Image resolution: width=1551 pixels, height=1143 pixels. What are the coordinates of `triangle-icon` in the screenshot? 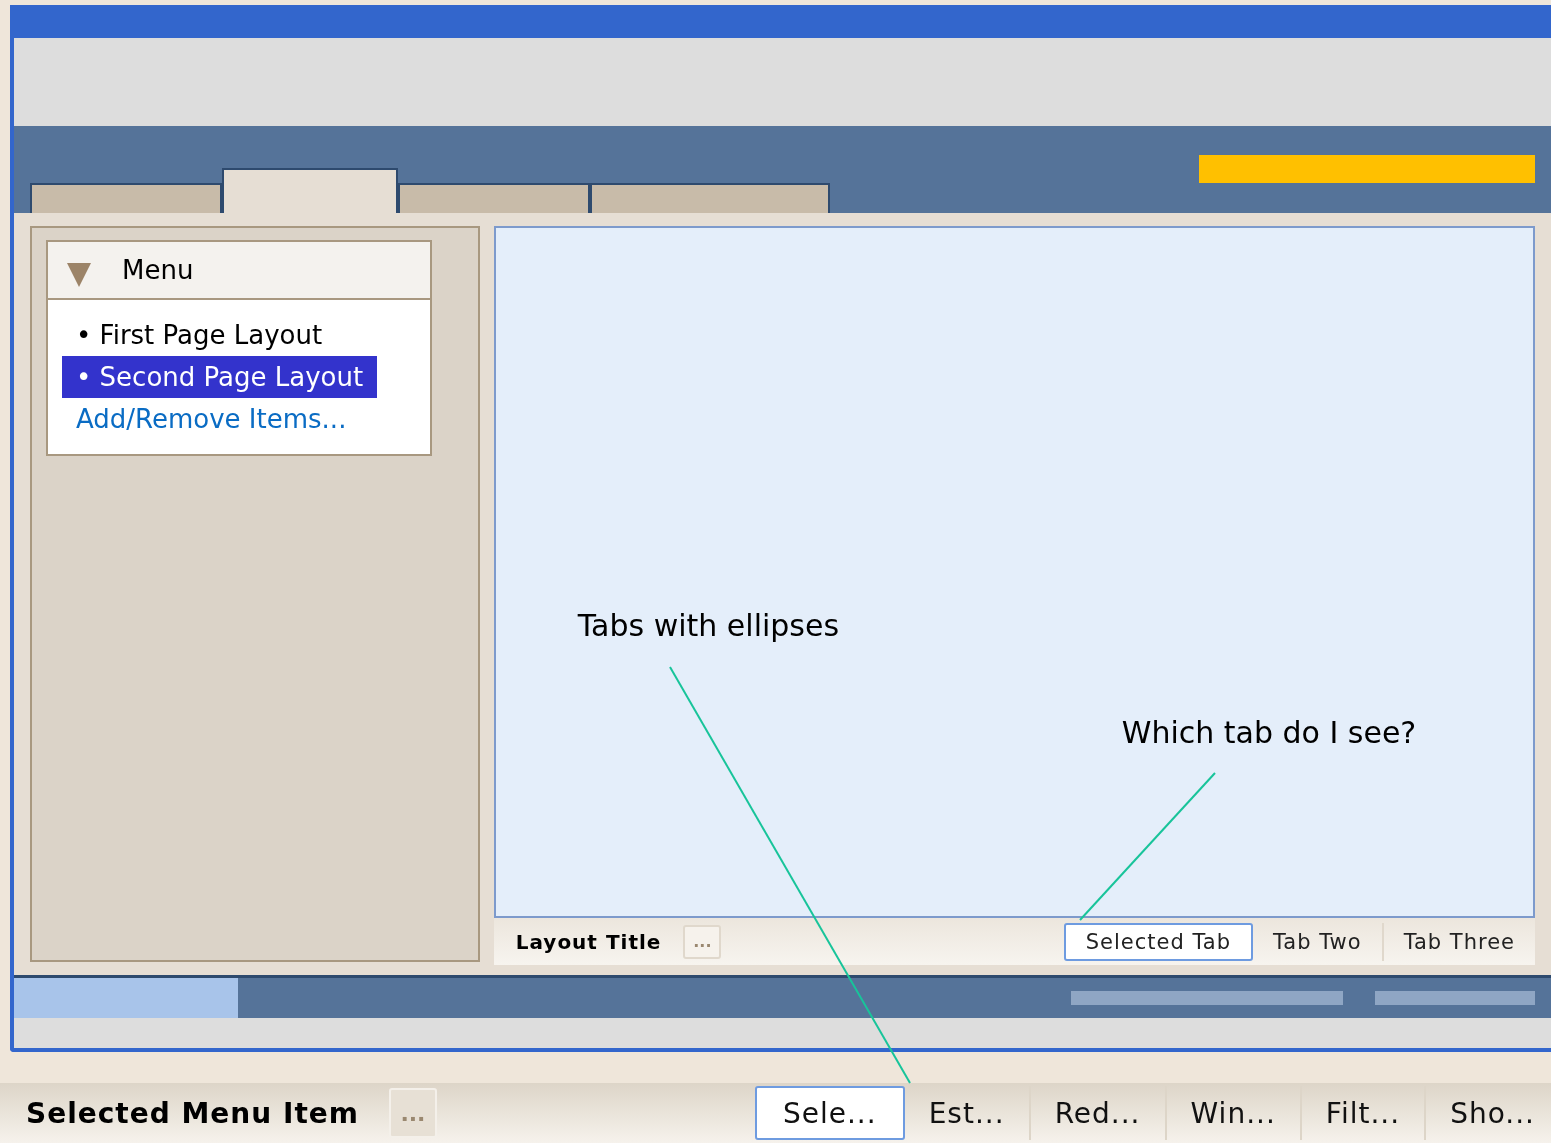 It's located at (79, 274).